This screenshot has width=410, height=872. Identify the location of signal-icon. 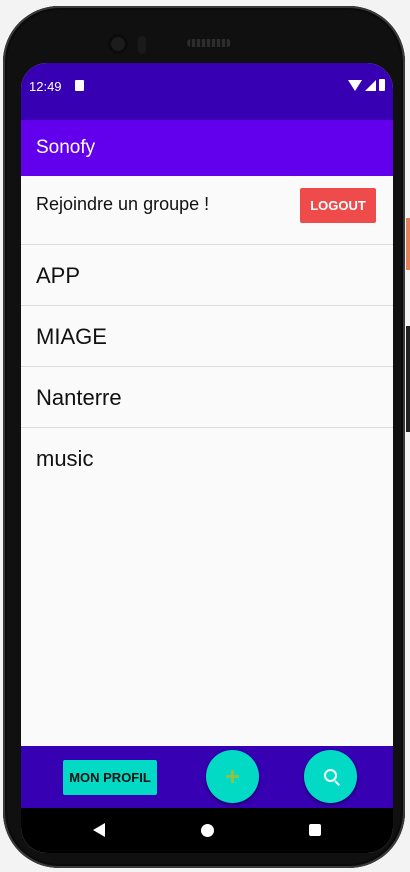
(370, 85).